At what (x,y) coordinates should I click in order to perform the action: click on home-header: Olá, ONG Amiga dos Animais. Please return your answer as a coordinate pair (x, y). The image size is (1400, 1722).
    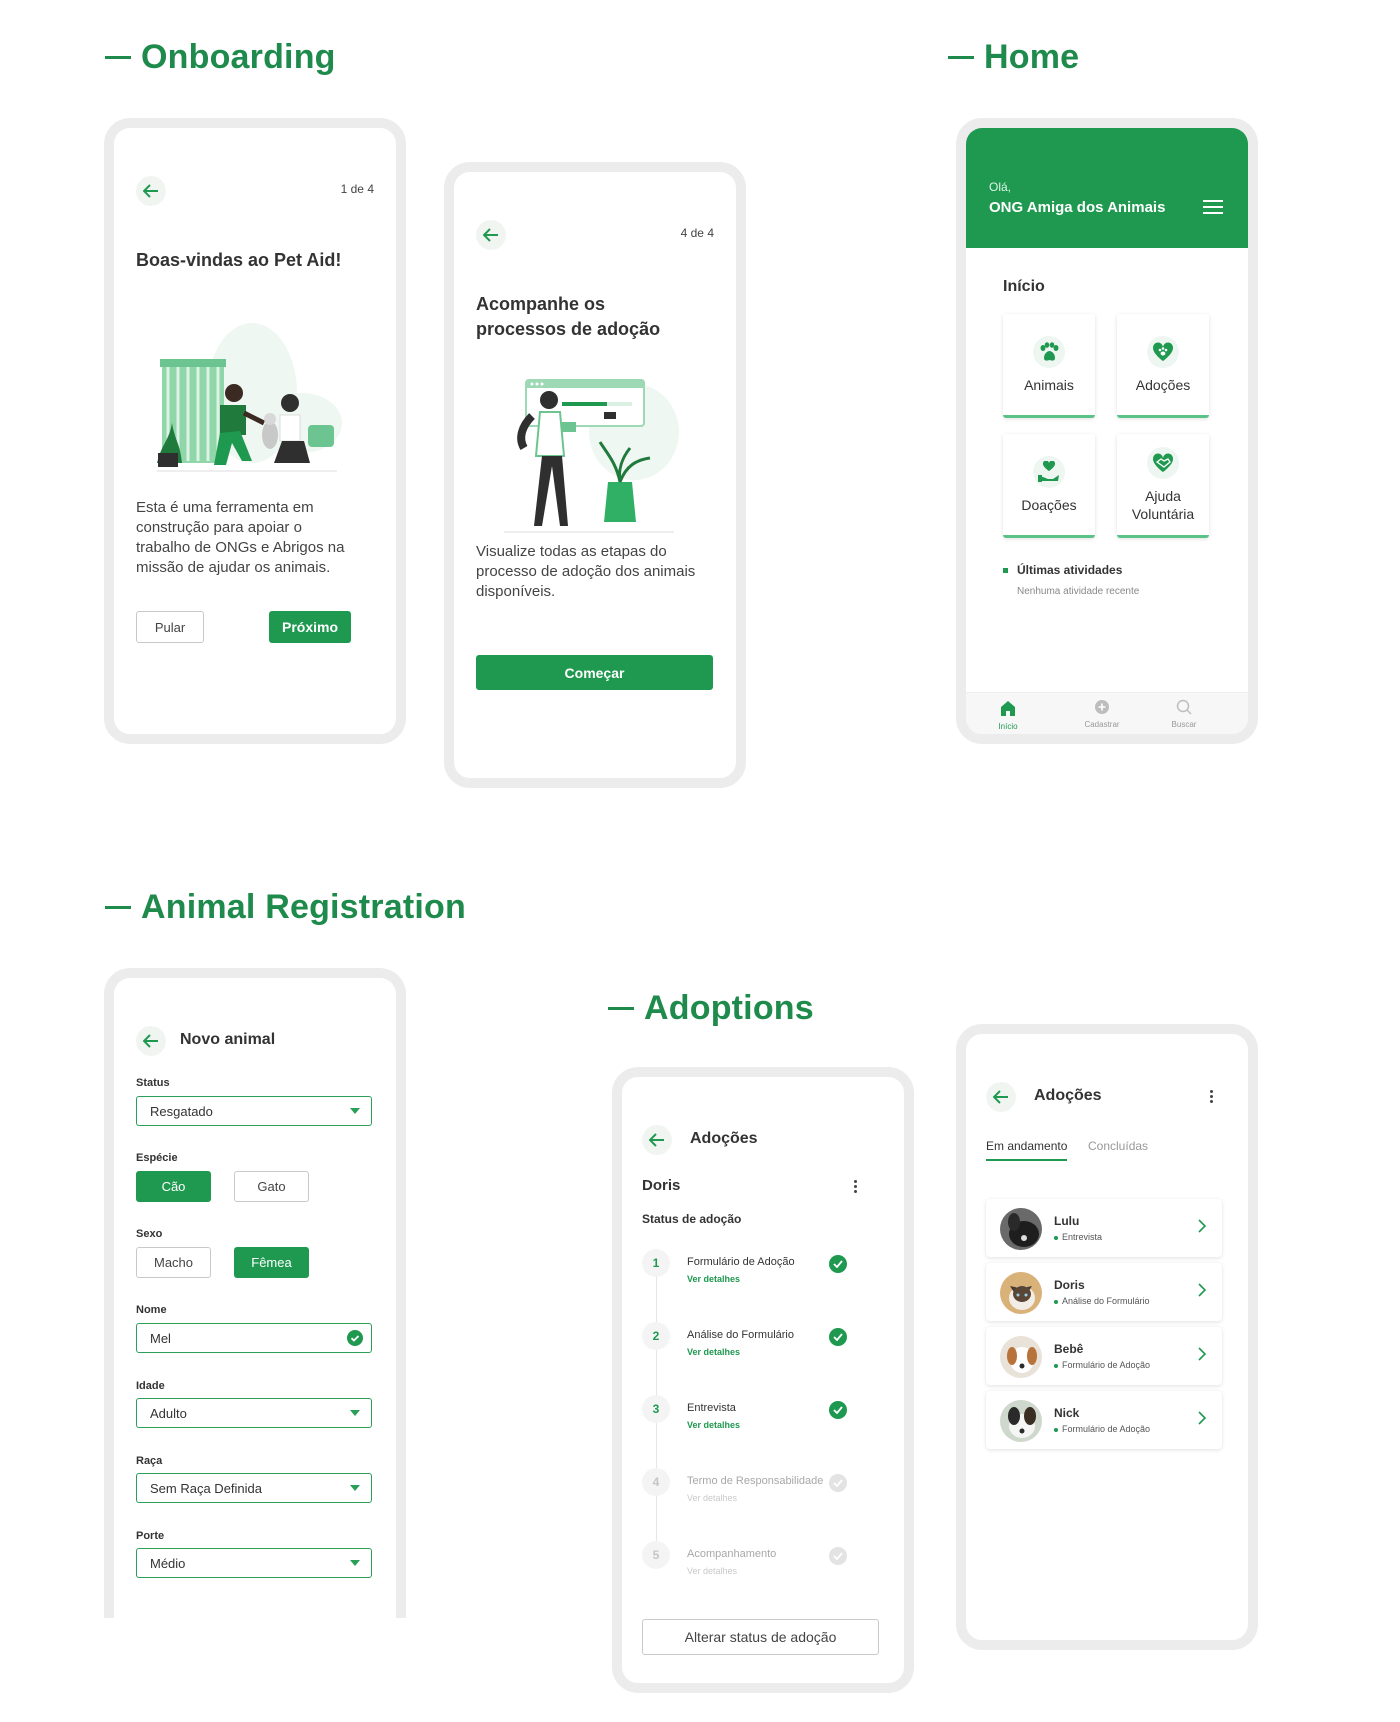
    Looking at the image, I should click on (1107, 188).